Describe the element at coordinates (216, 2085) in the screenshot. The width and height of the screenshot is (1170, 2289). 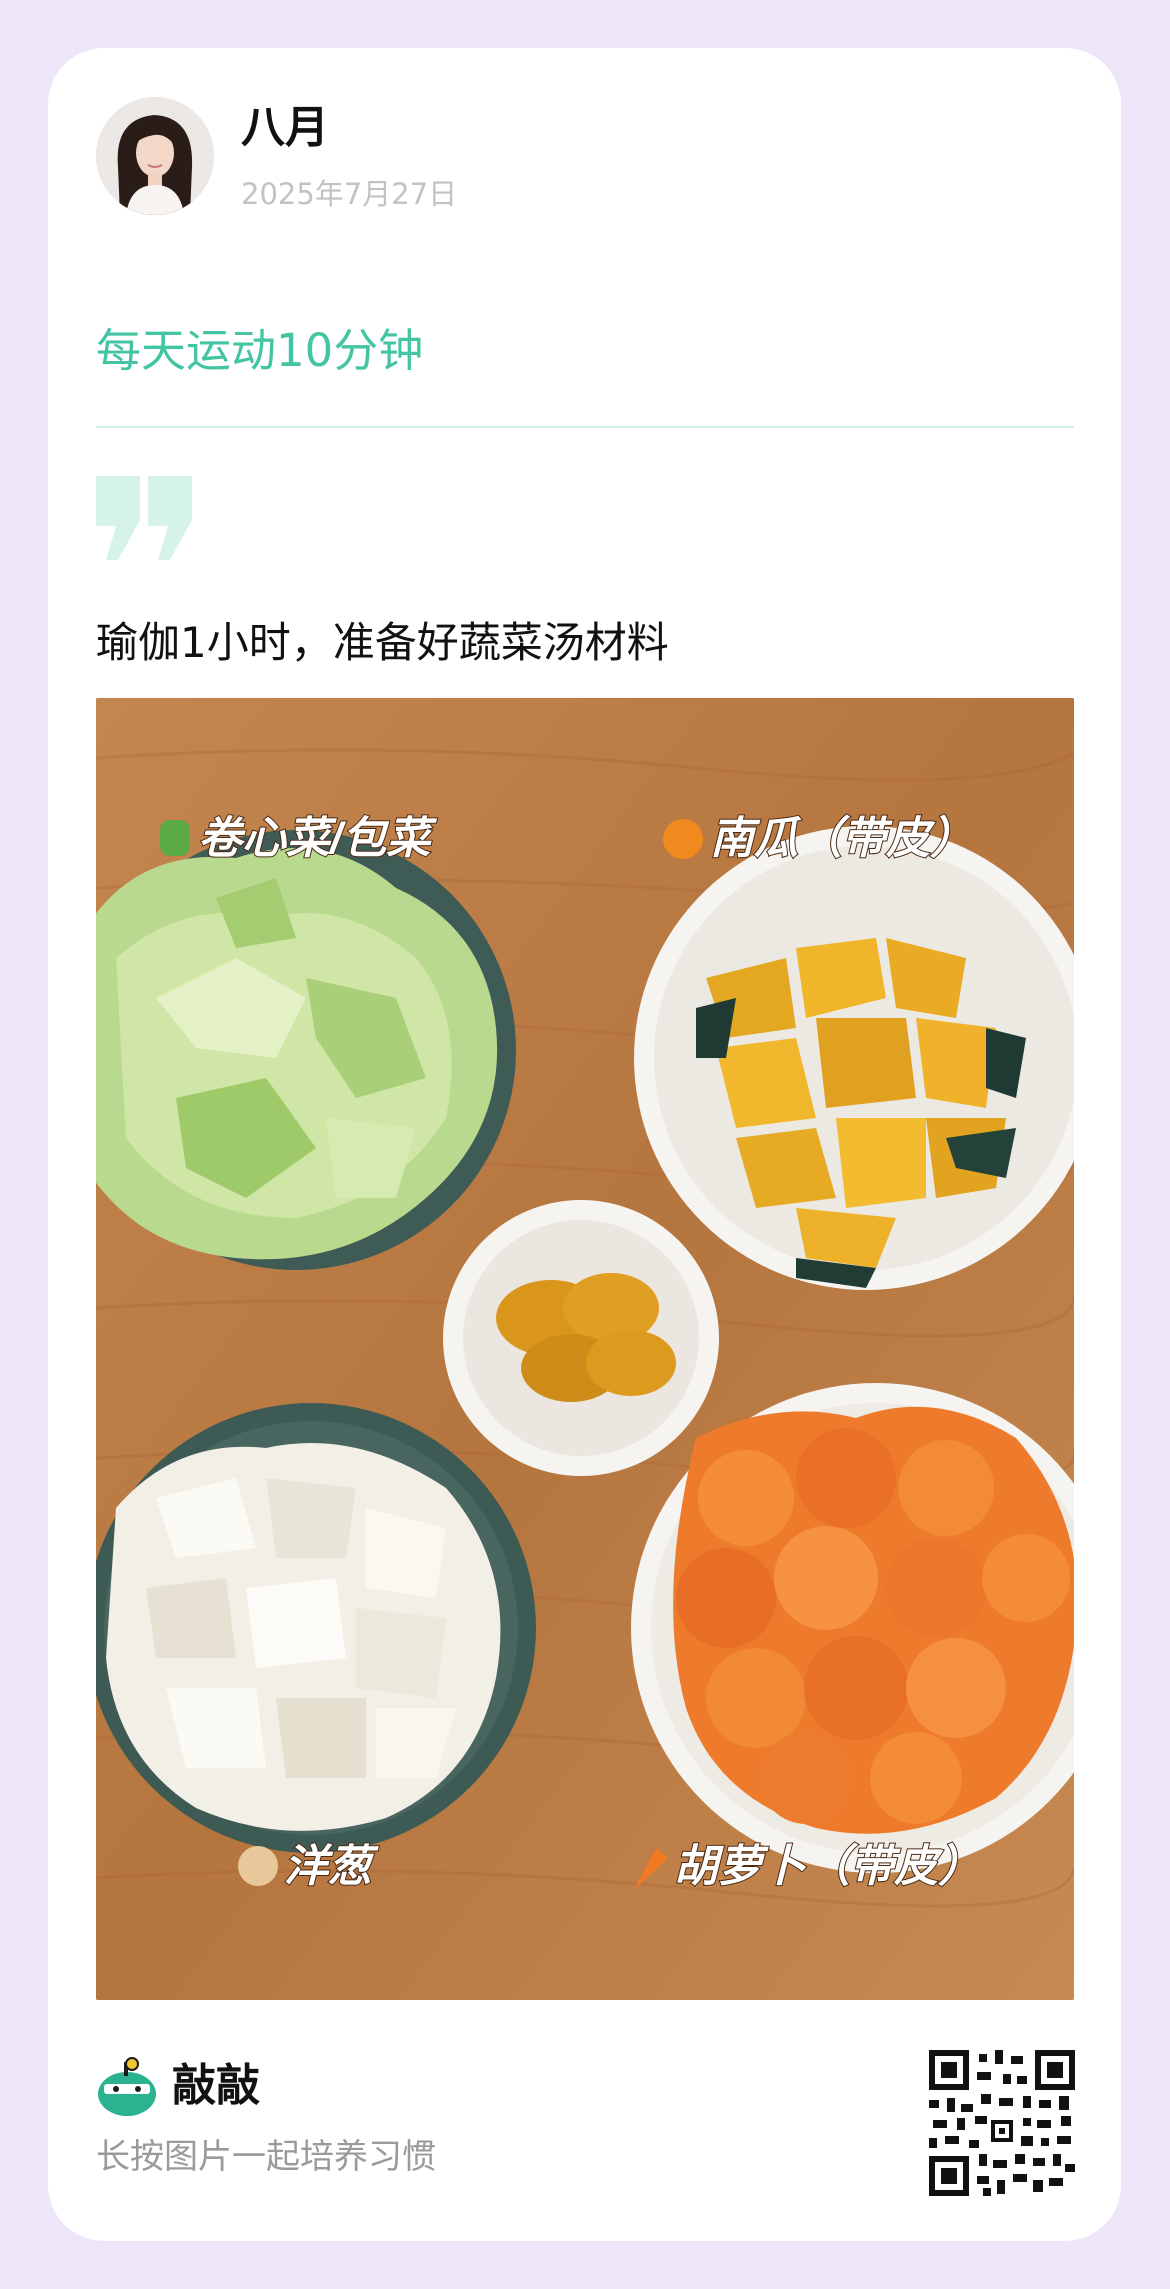
I see `brand-name: 敲敲` at that location.